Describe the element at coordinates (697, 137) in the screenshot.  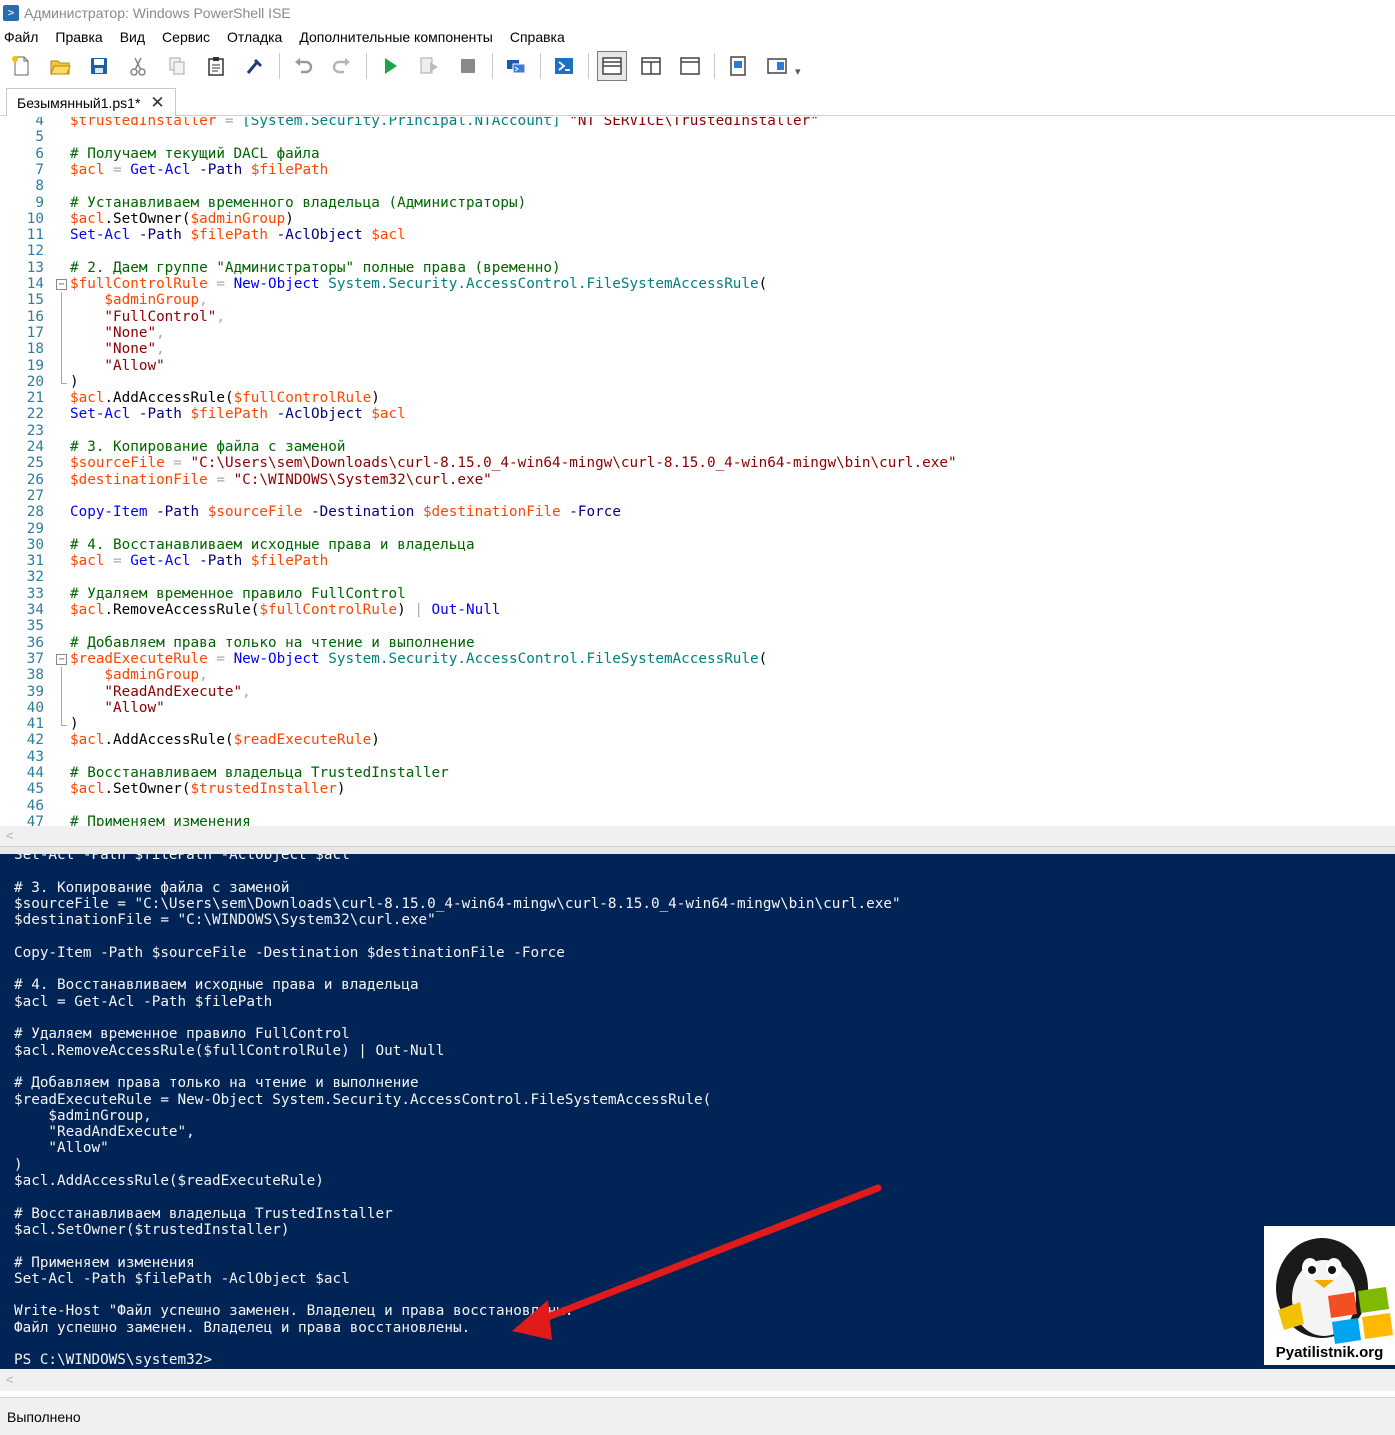
I see `code-line: 5` at that location.